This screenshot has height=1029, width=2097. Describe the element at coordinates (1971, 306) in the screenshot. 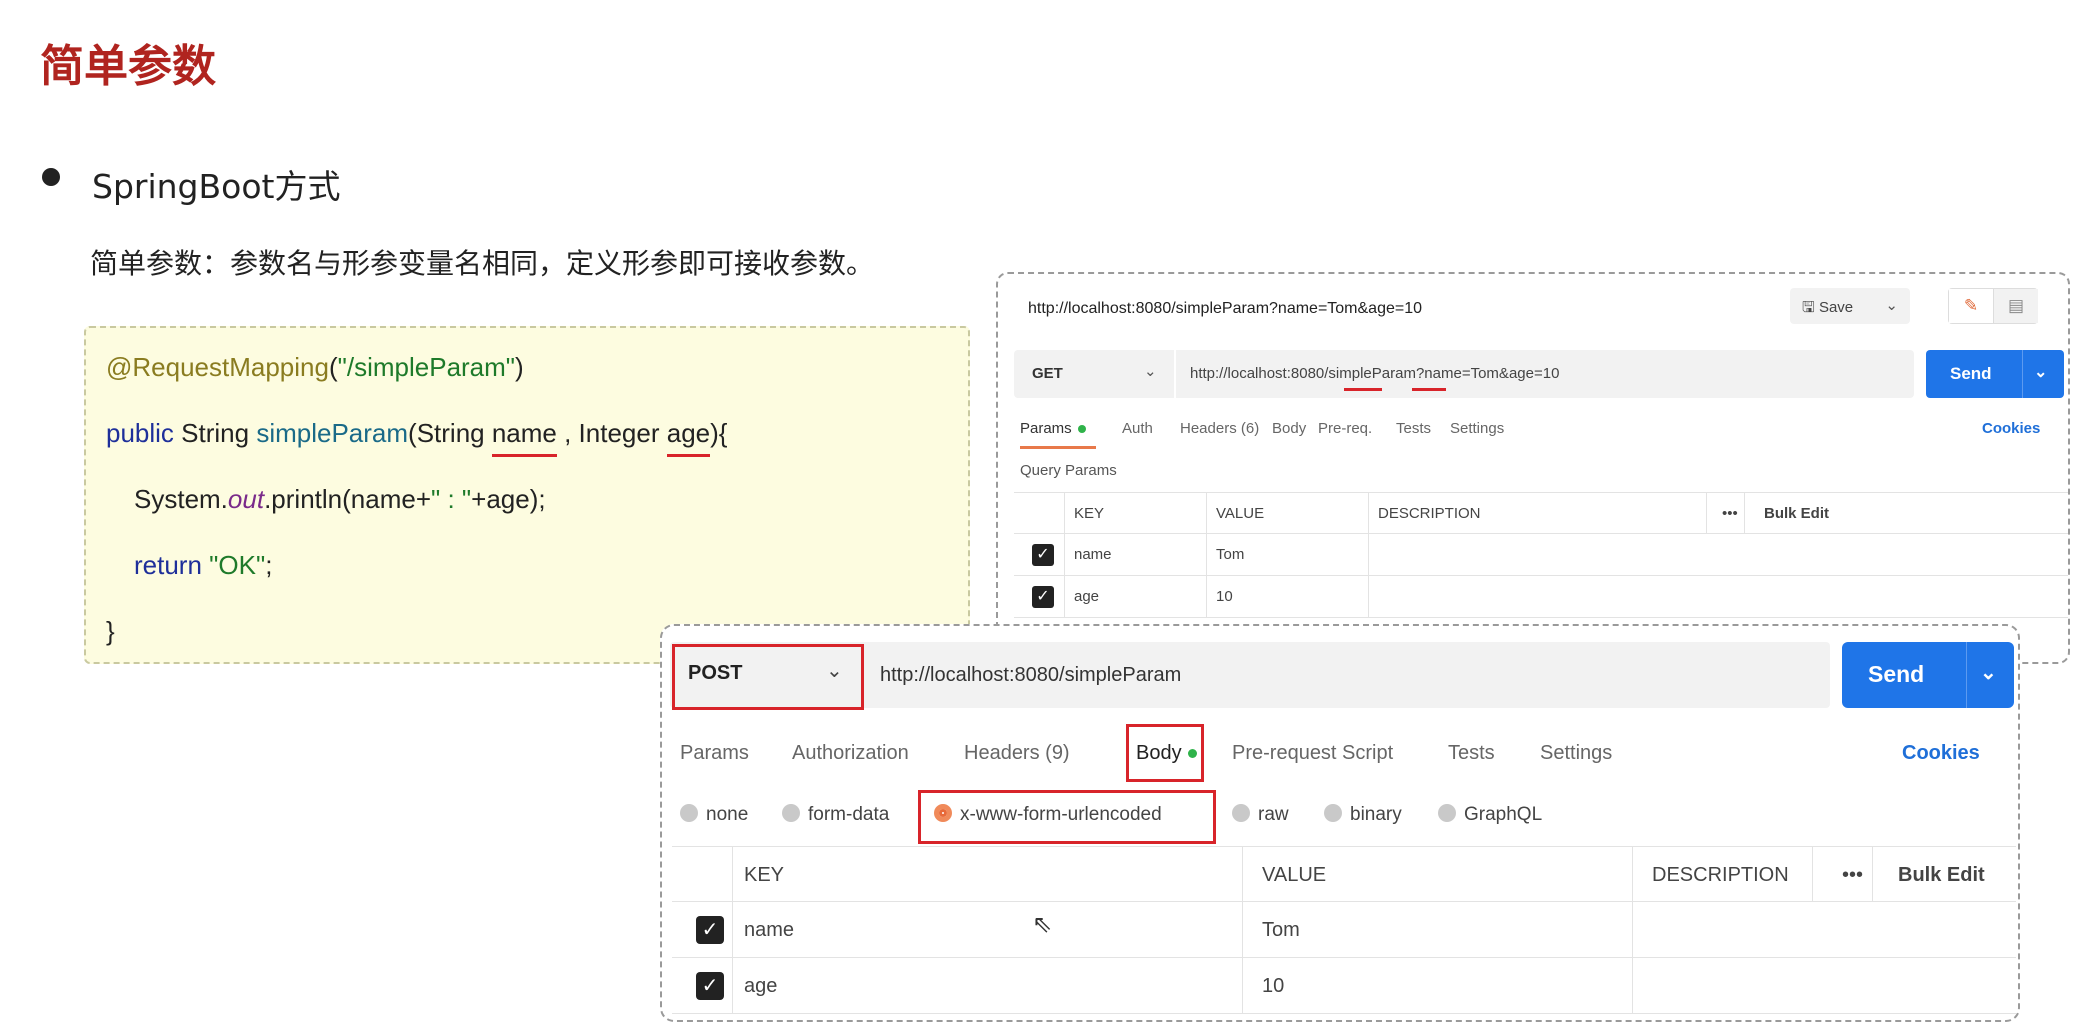

I see `edit-icon: ✎` at that location.